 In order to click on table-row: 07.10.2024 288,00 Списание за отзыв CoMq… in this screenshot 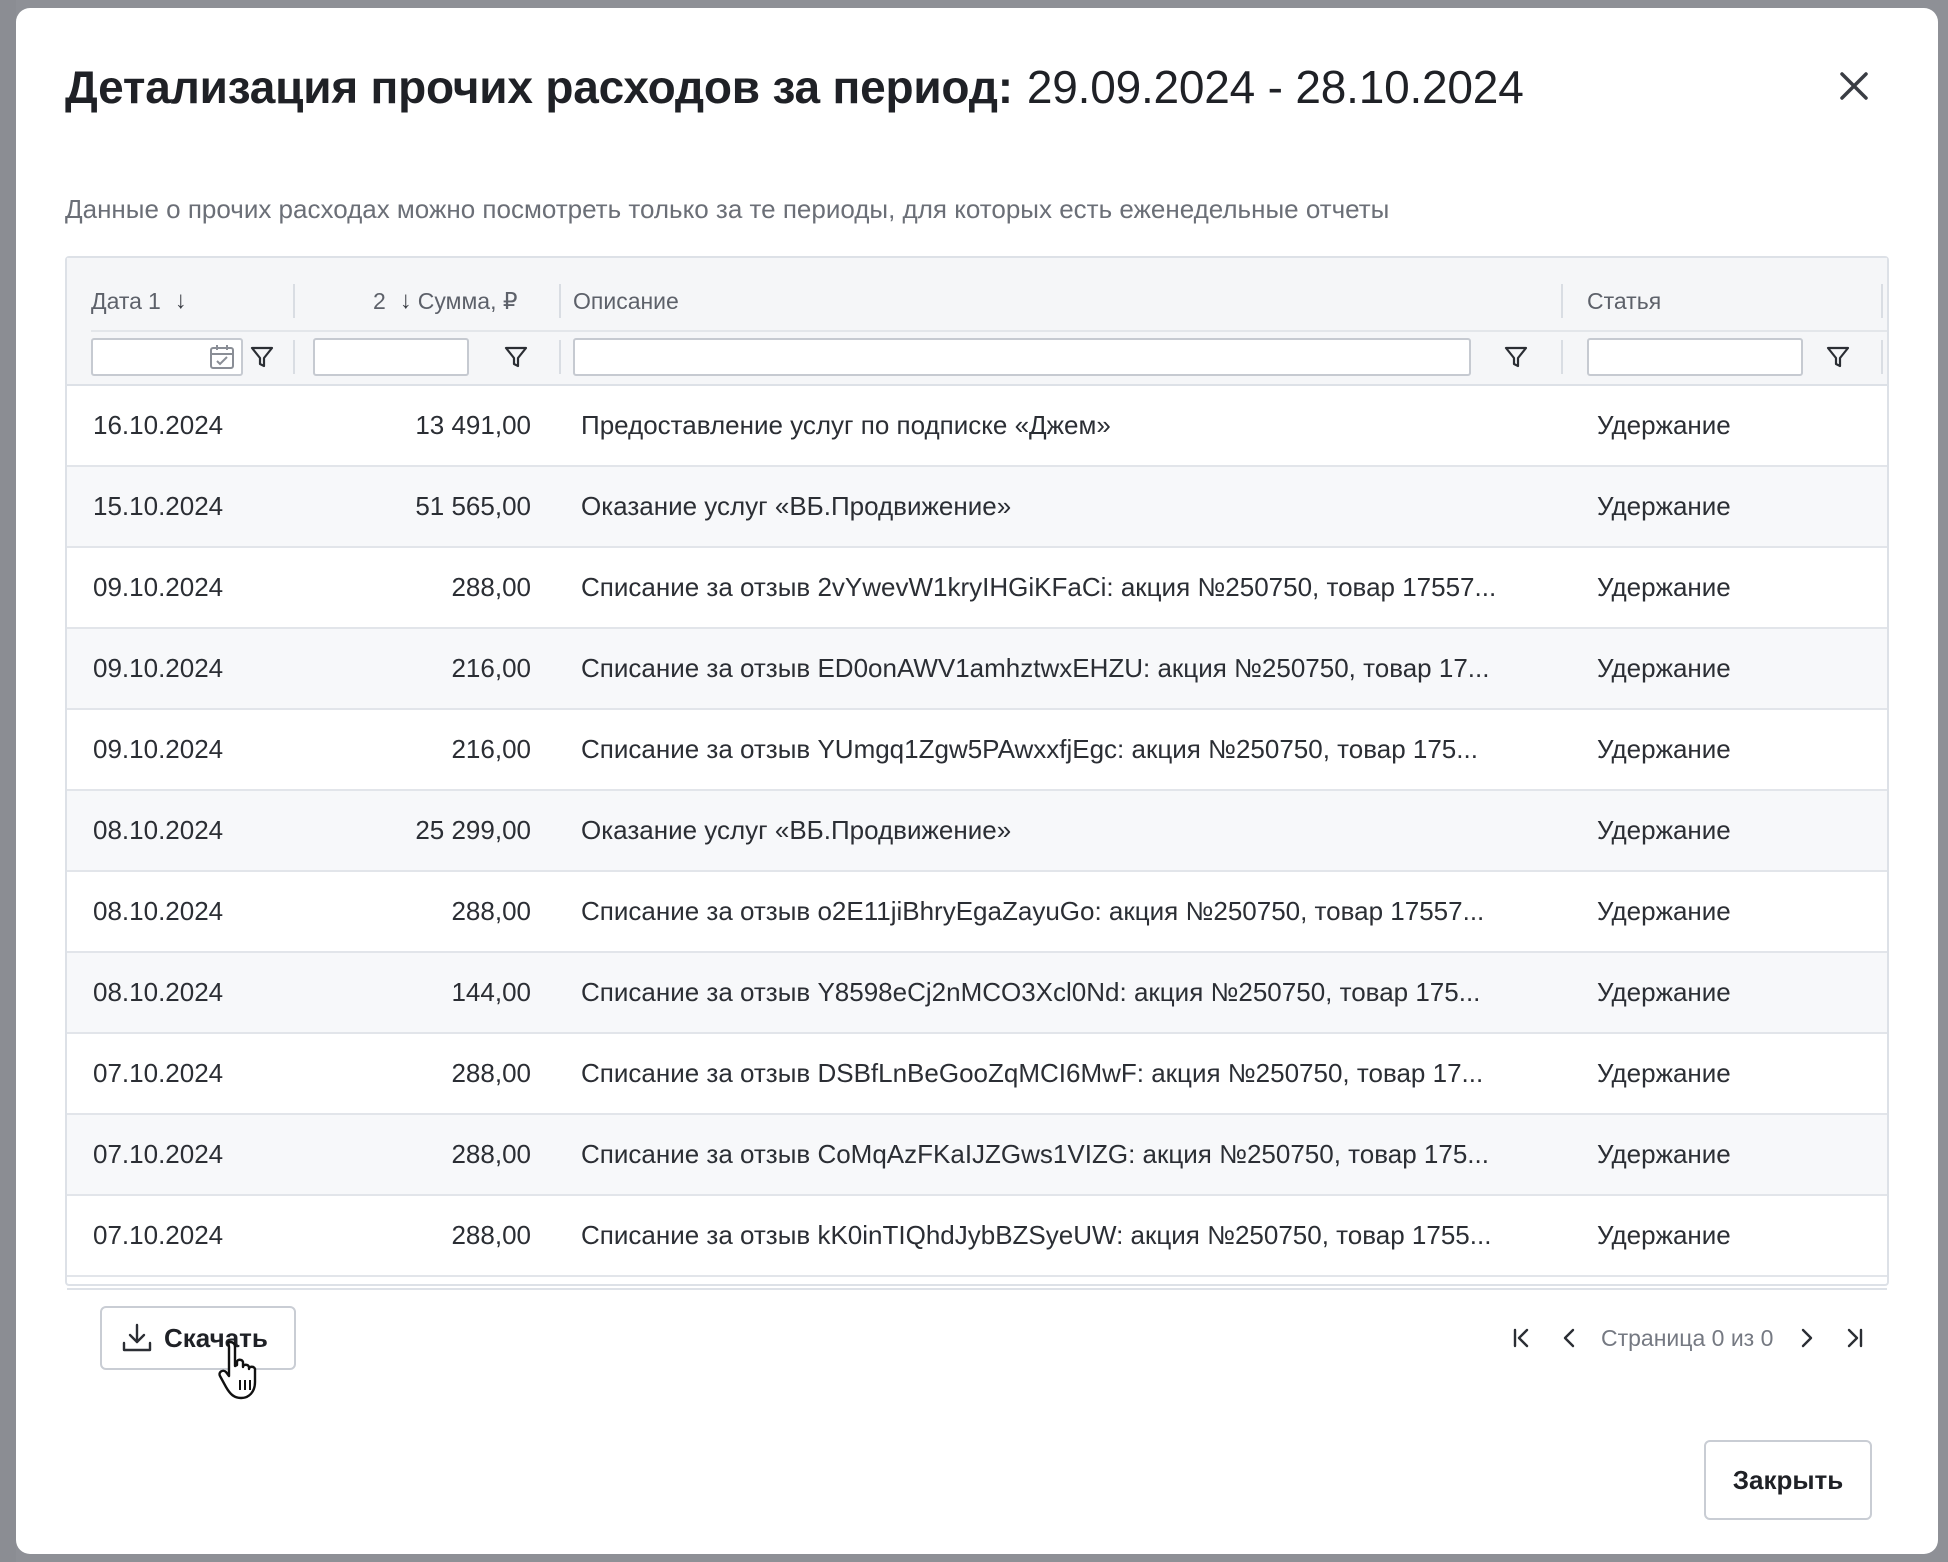, I will do `click(977, 1155)`.